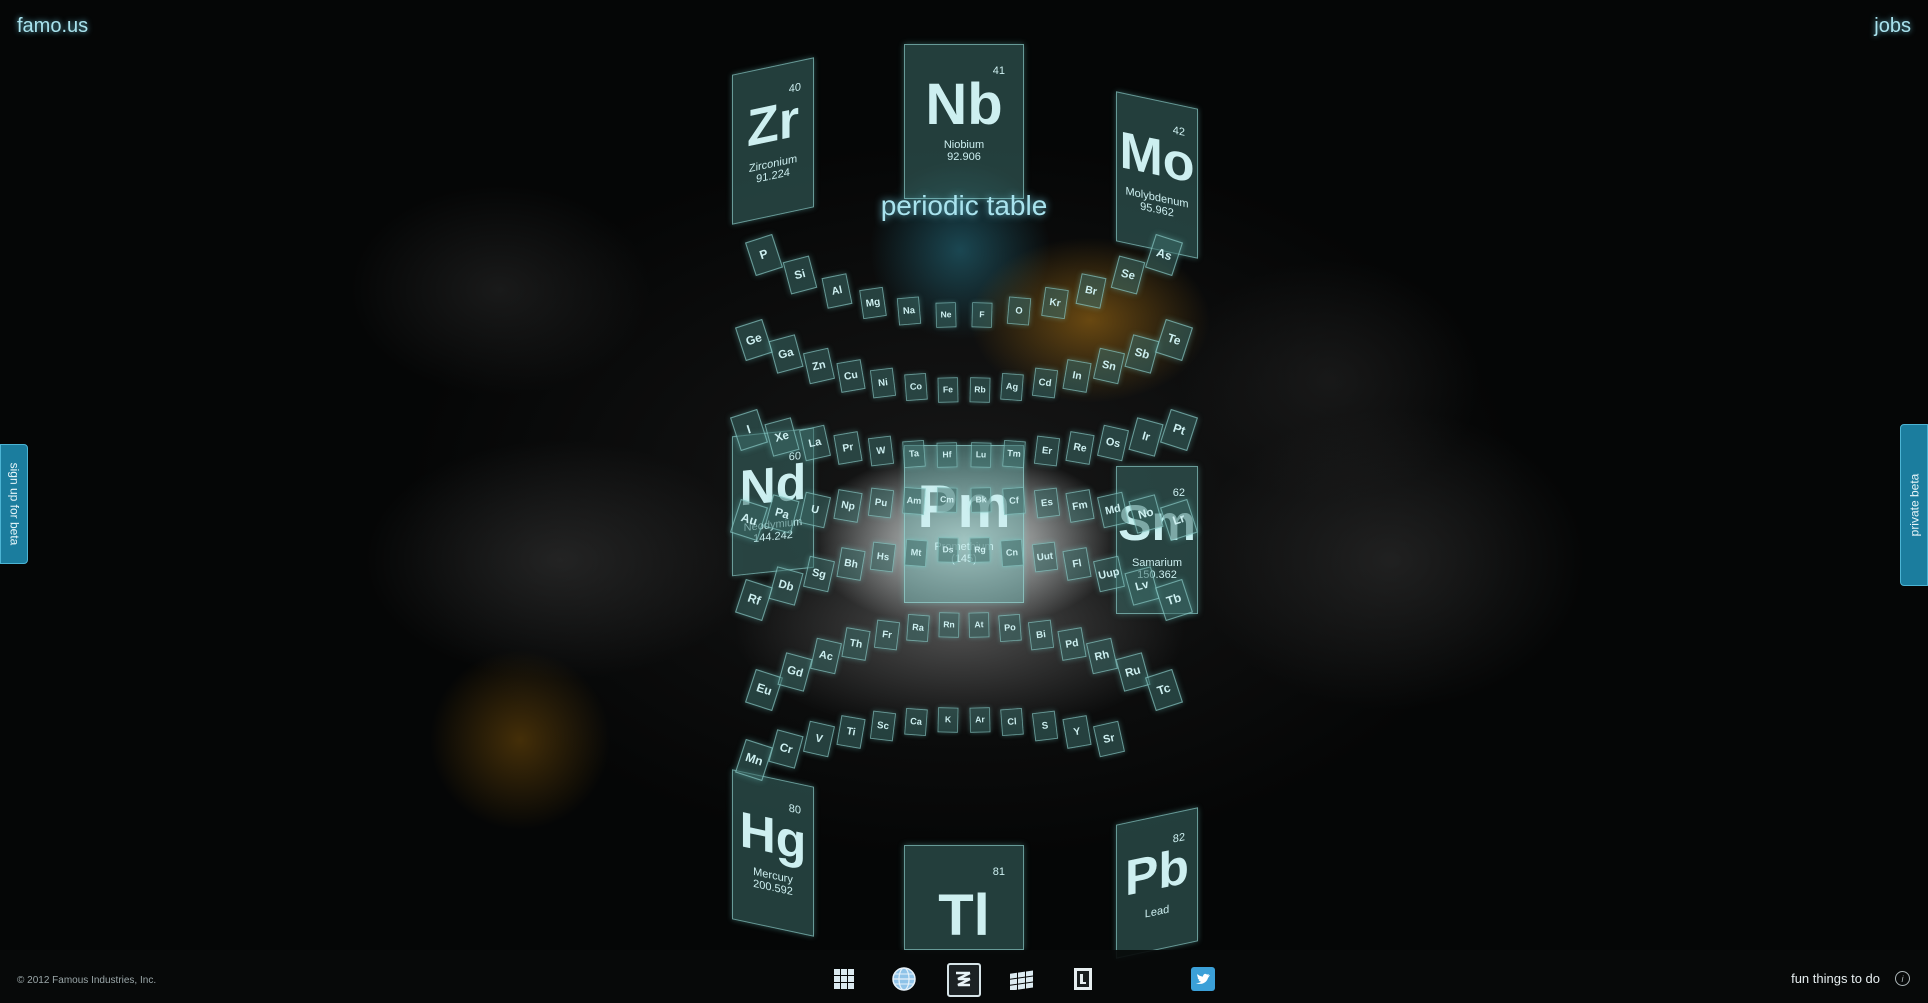 The image size is (1928, 1003). What do you see at coordinates (979, 625) in the screenshot?
I see `element-tile-small: At` at bounding box center [979, 625].